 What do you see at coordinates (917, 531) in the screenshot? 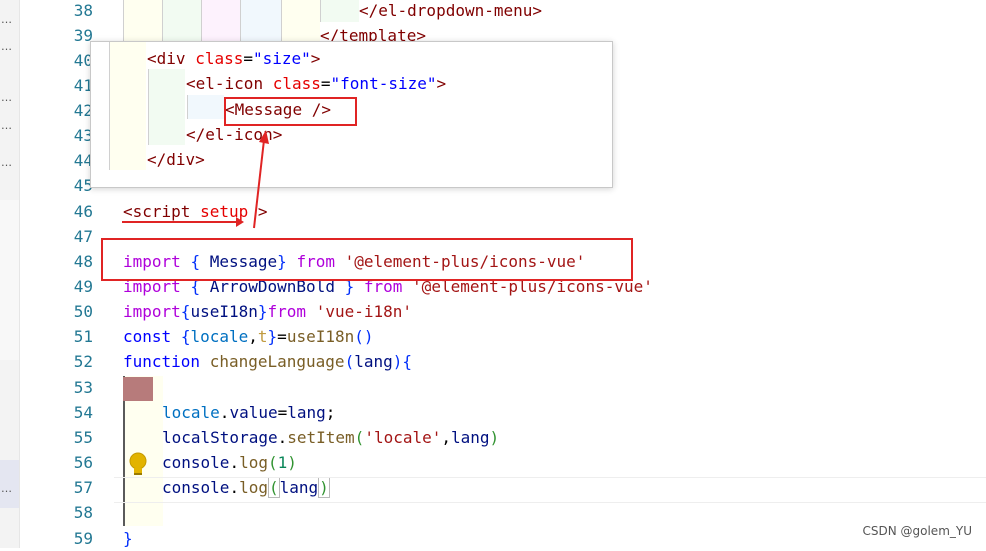
I see `watermark: CSDN @golem_YU` at bounding box center [917, 531].